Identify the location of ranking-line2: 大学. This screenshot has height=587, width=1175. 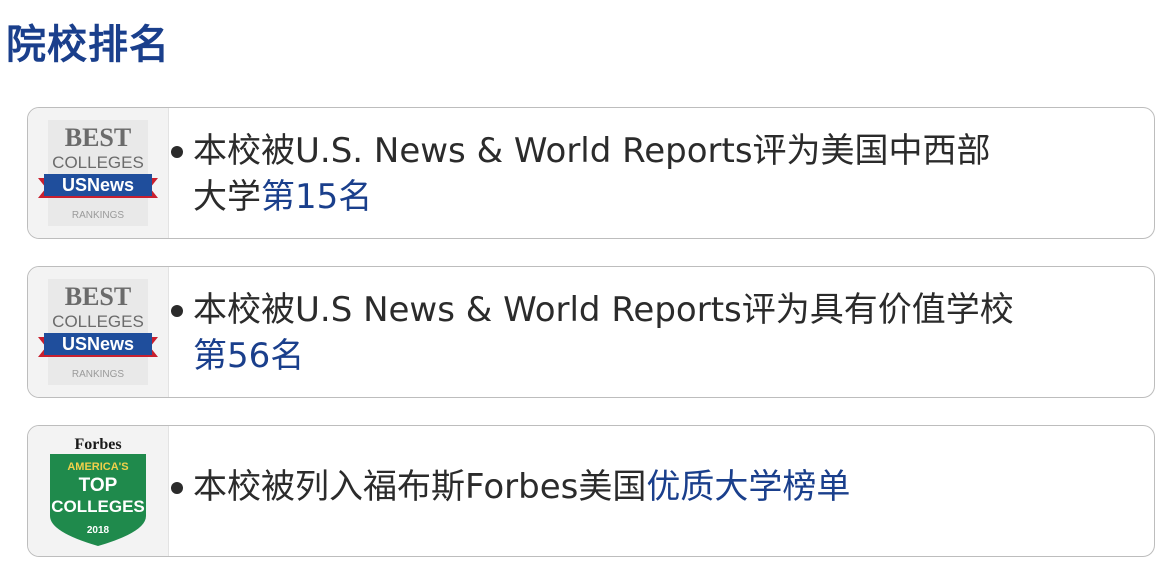
(227, 197).